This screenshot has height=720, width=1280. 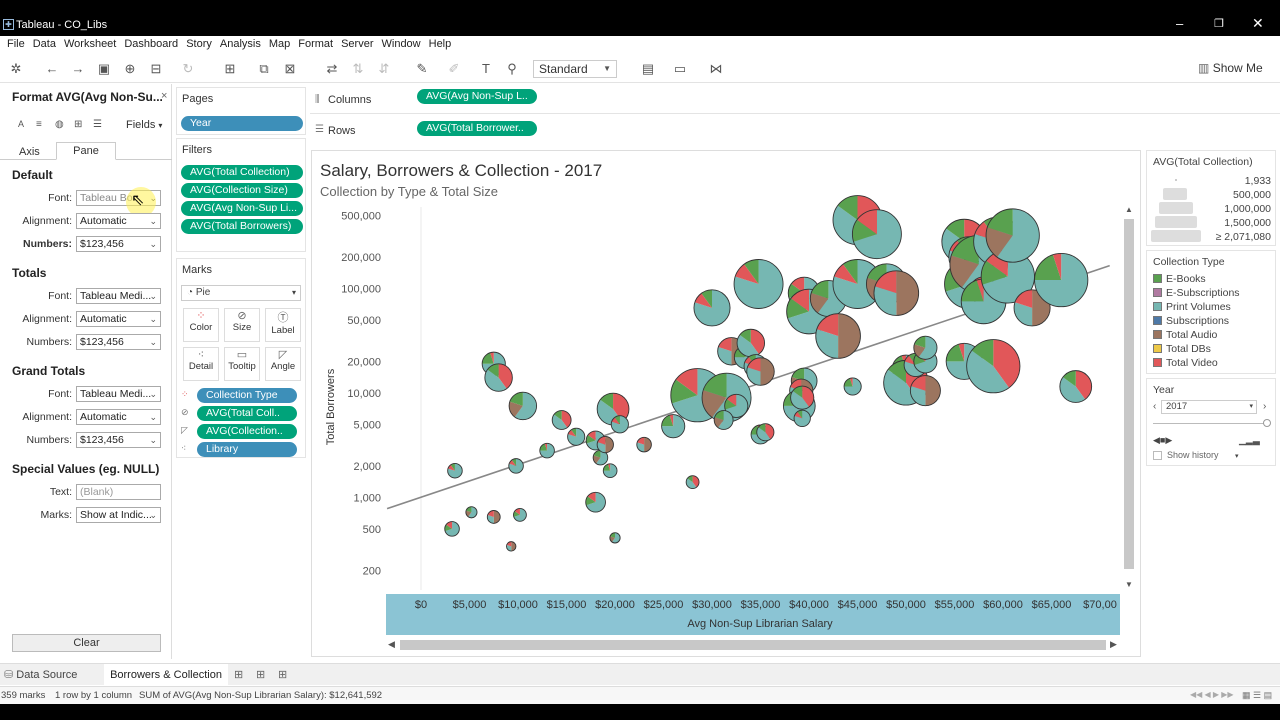 I want to click on grand-totals-numbers-field: $123,456 ⌄, so click(x=118, y=440).